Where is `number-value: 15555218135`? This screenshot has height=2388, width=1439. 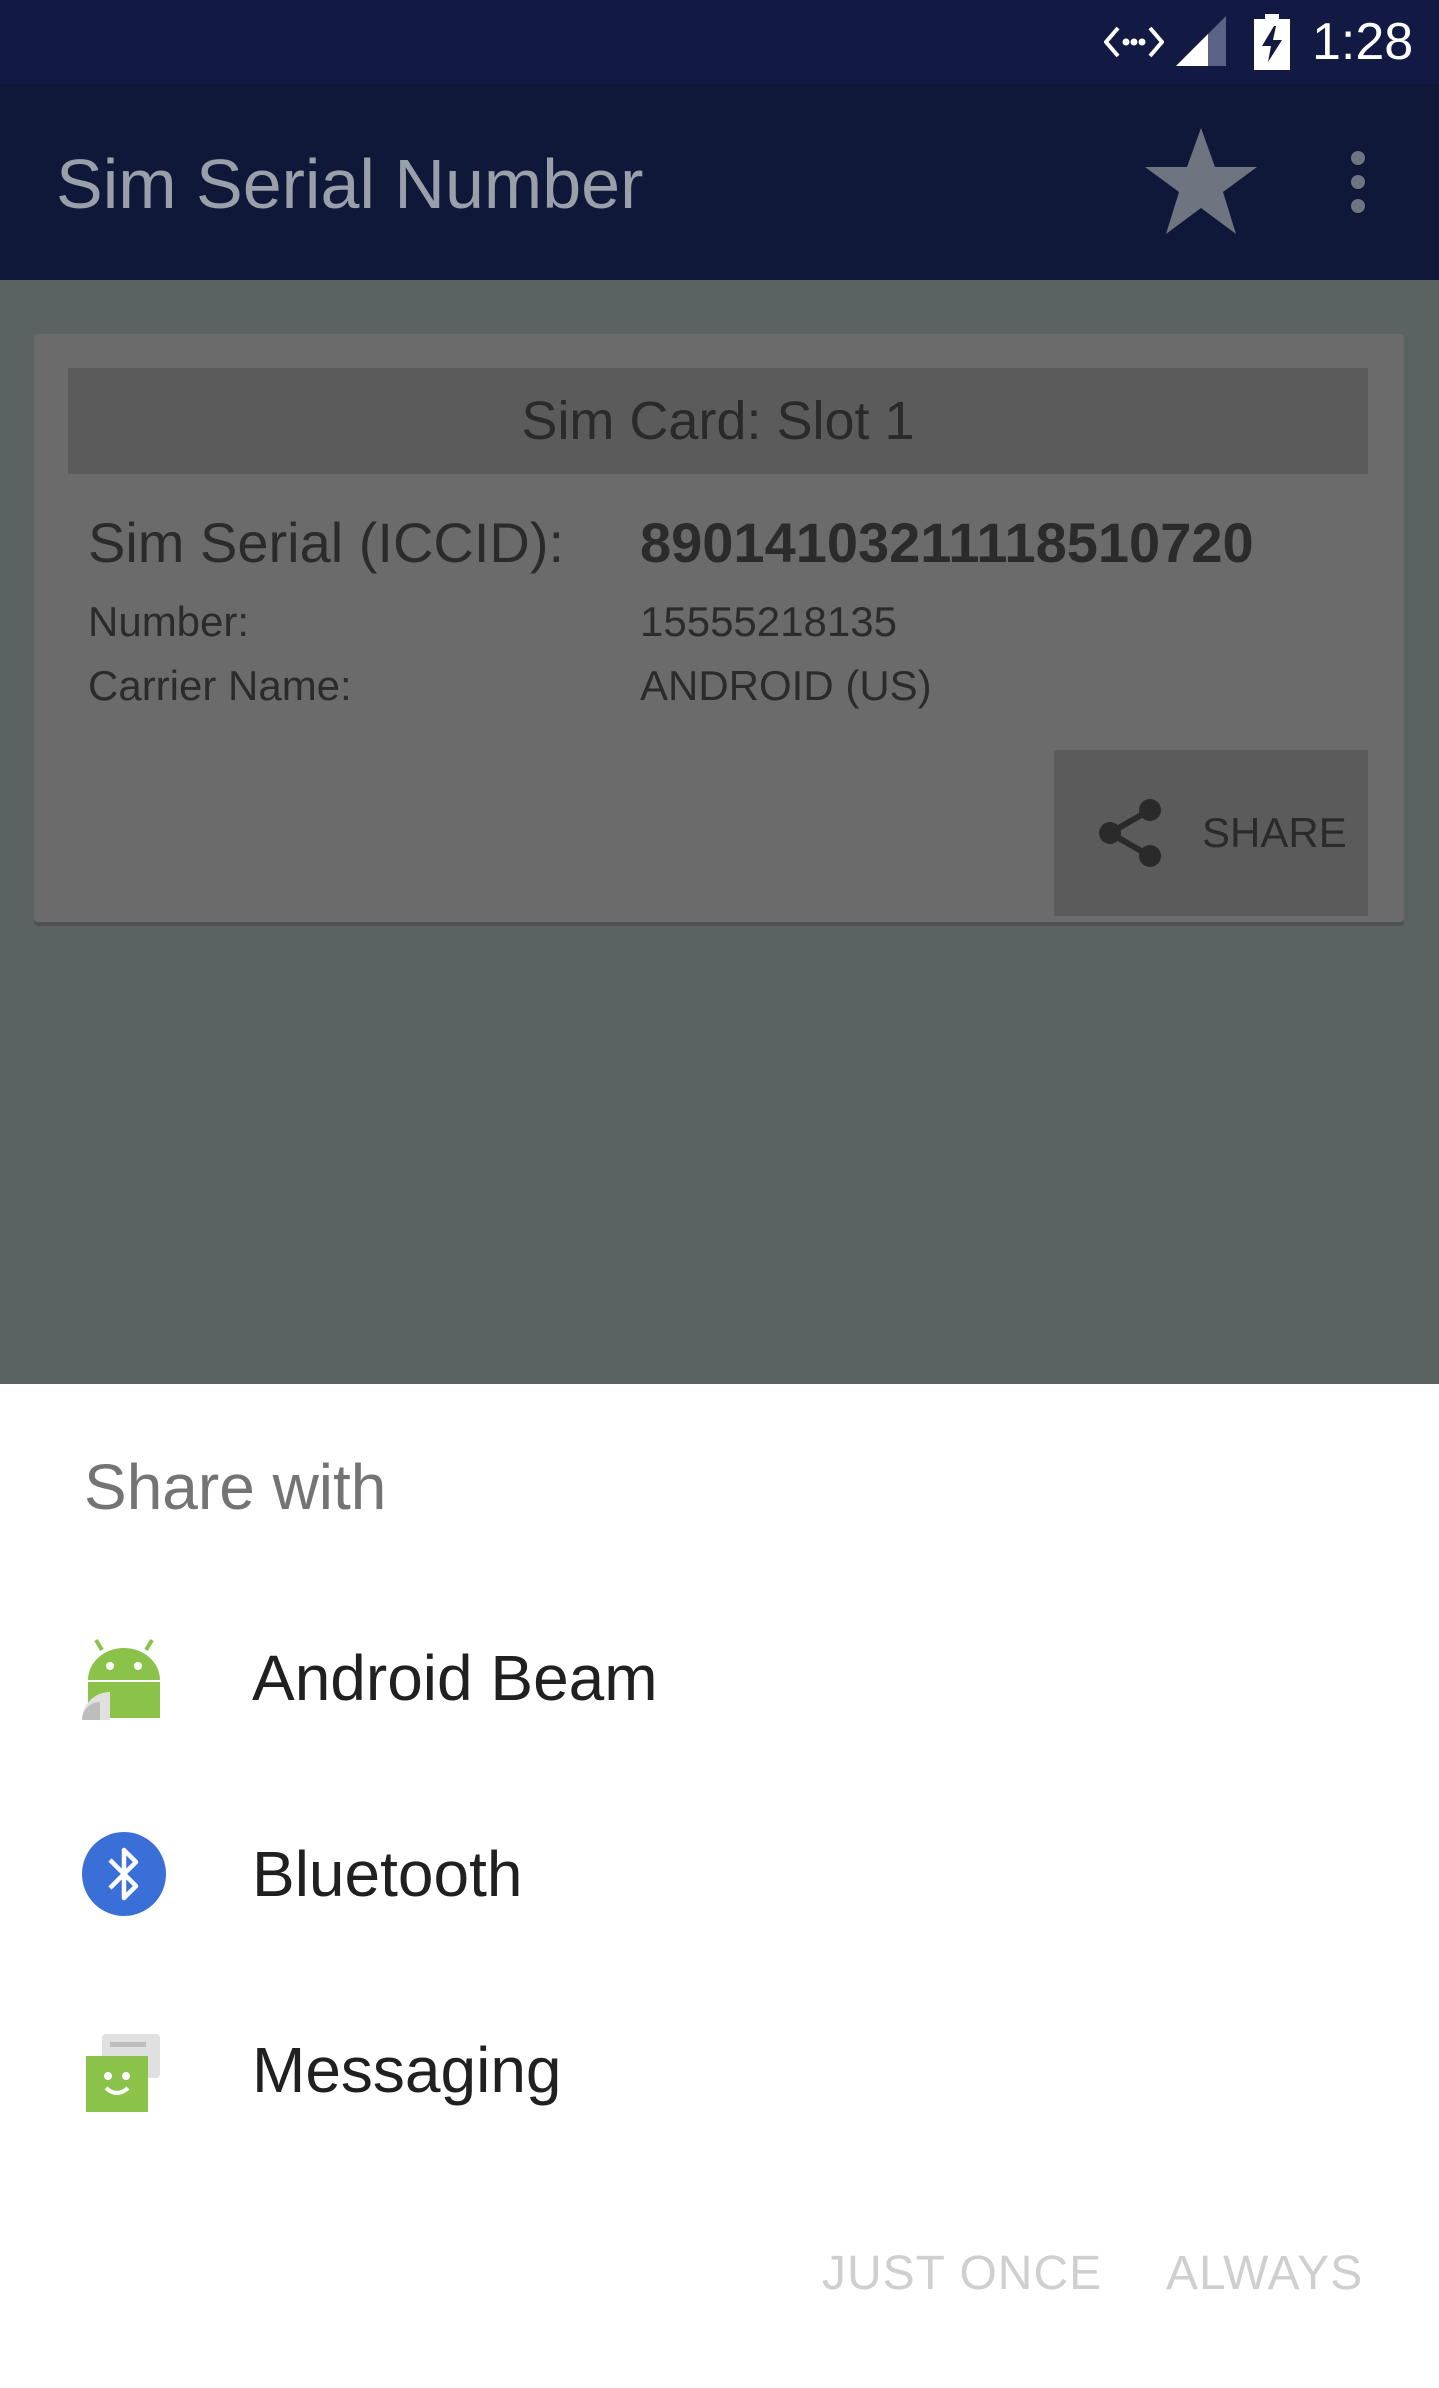 number-value: 15555218135 is located at coordinates (768, 621).